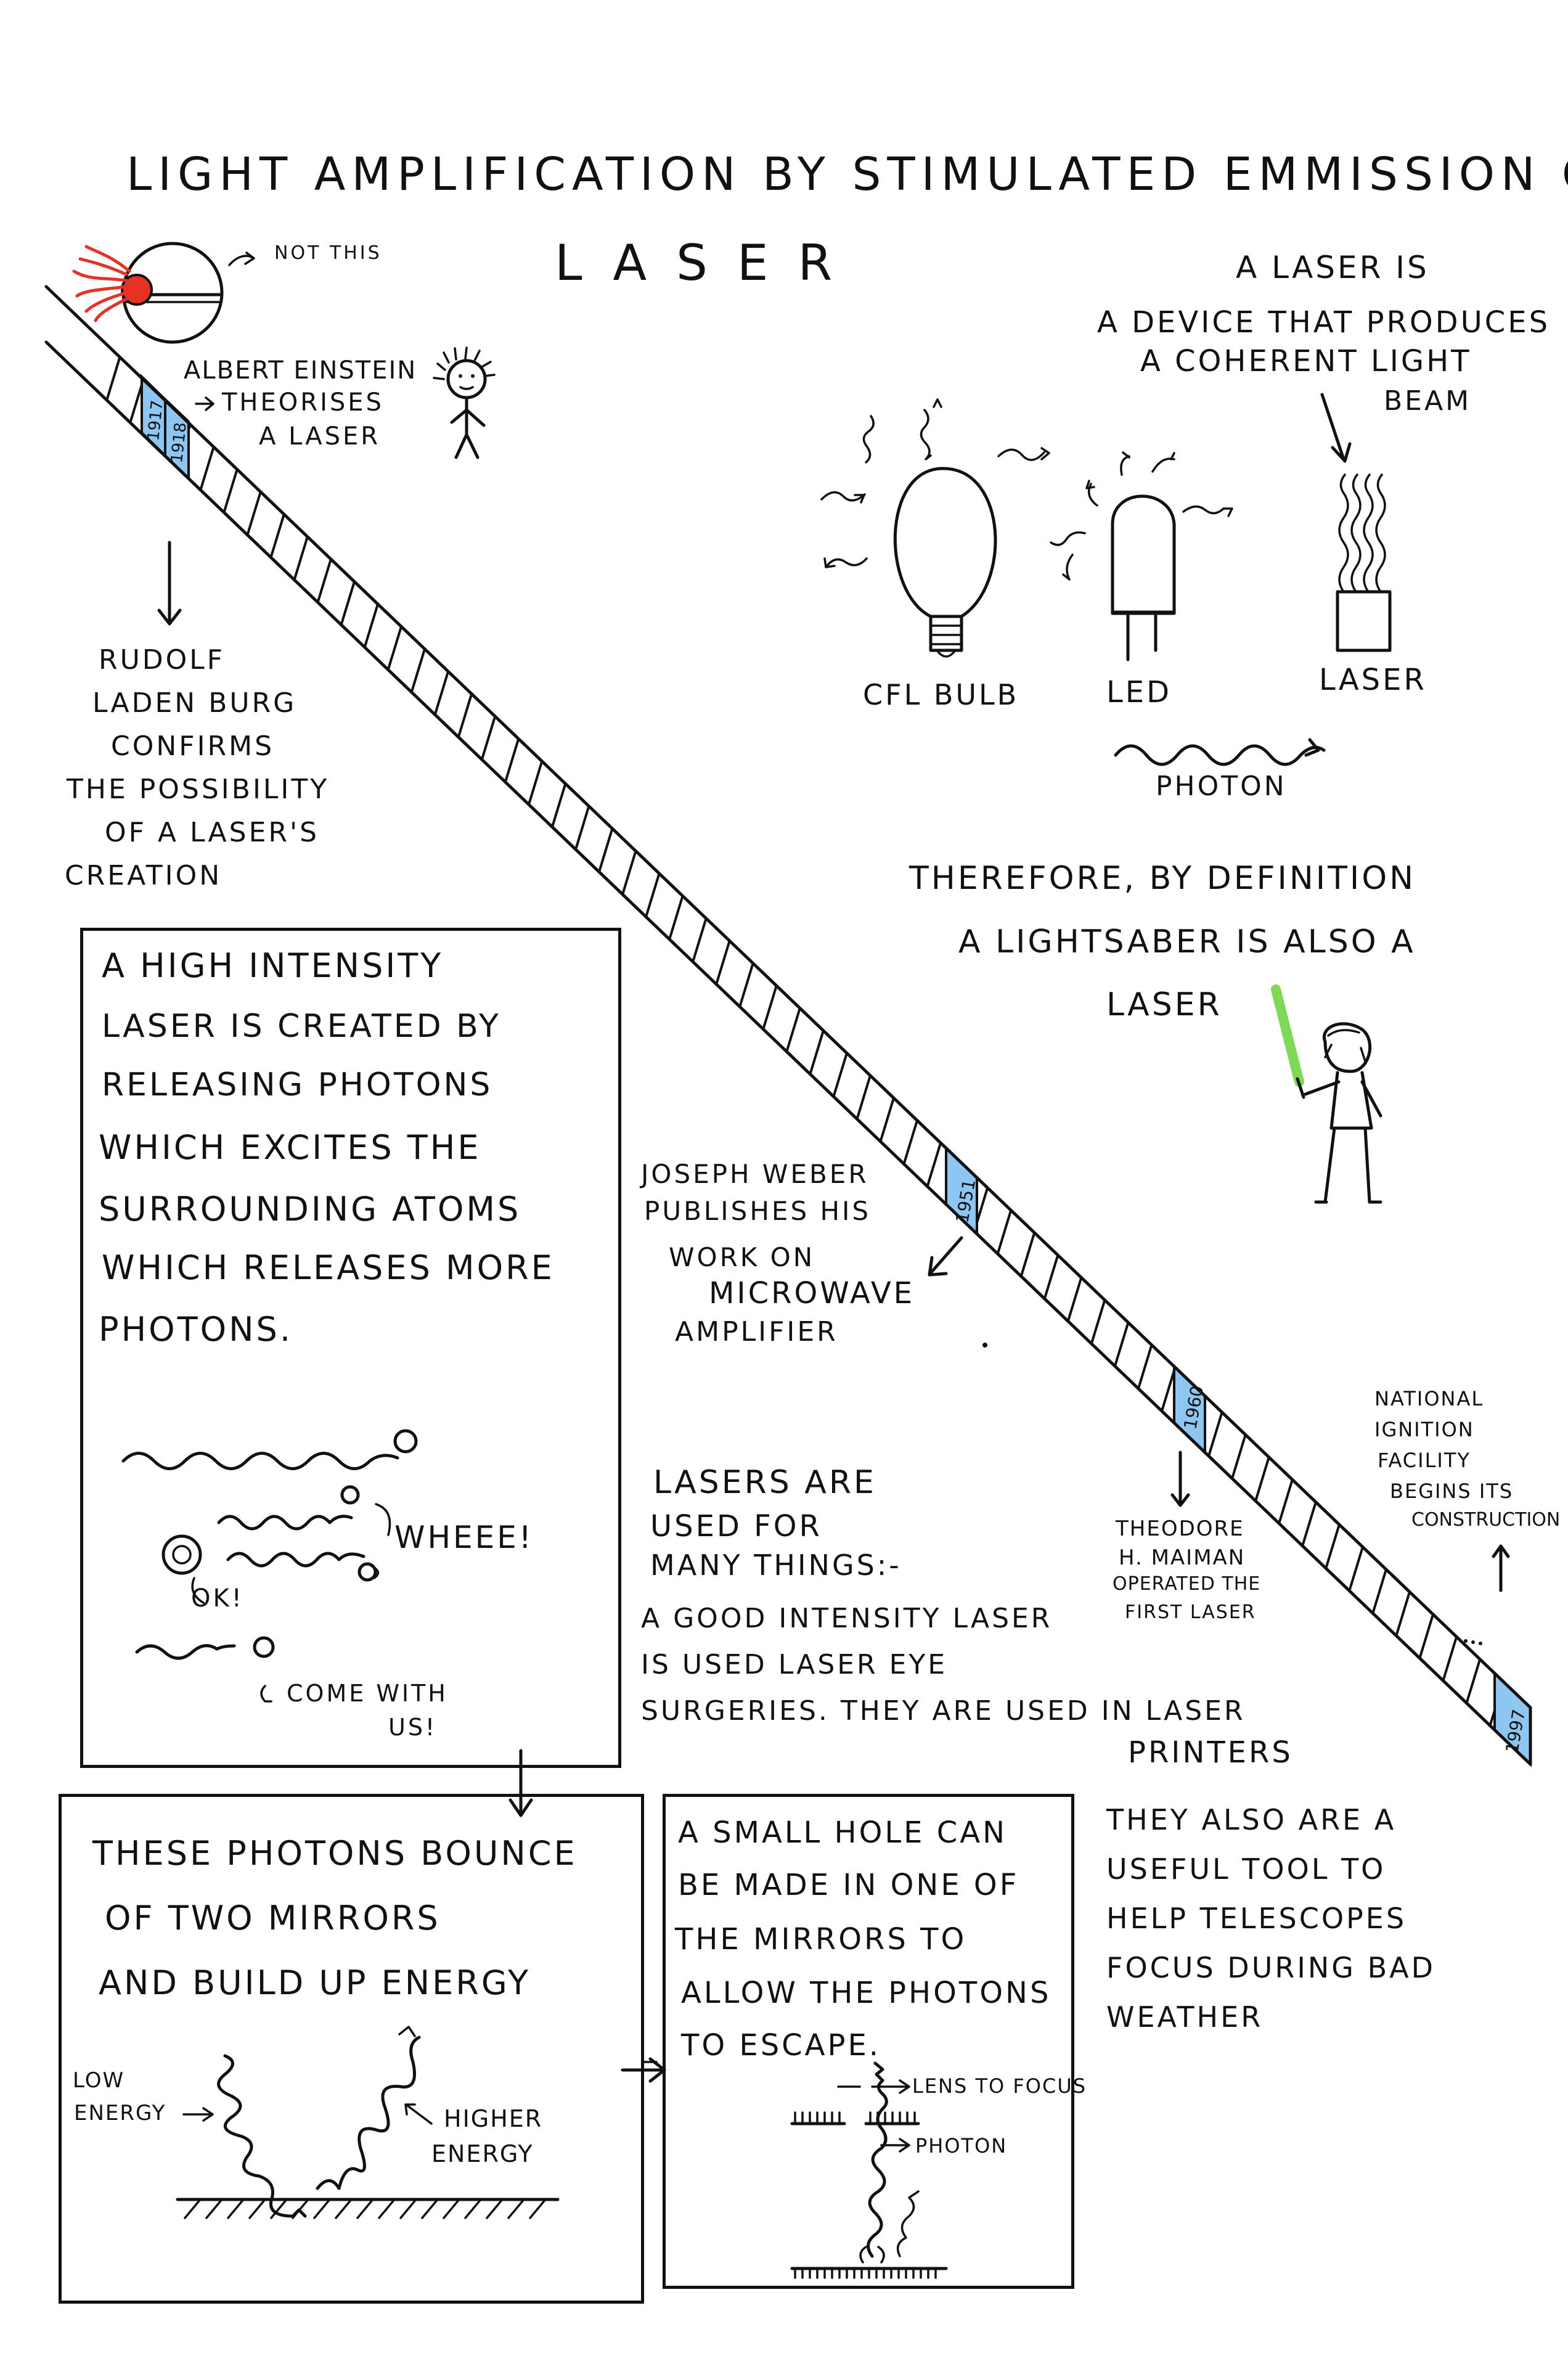  What do you see at coordinates (1428, 401) in the screenshot?
I see `definition-line-3: BEAM` at bounding box center [1428, 401].